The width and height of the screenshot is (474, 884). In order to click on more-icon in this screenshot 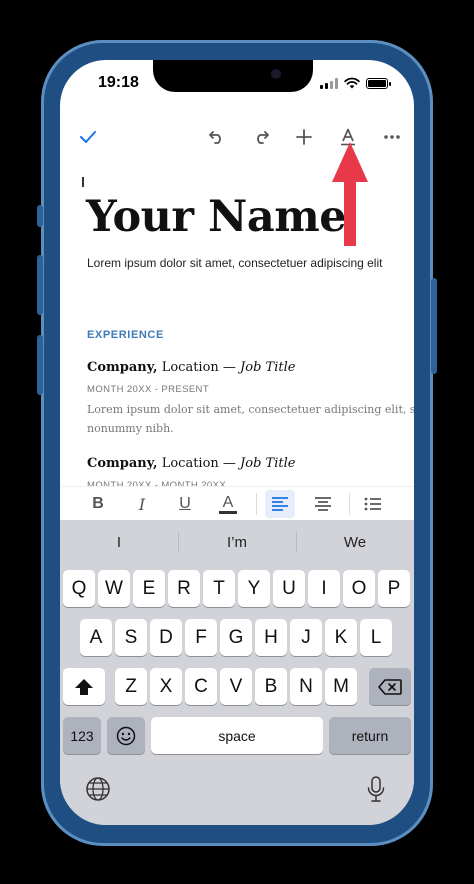, I will do `click(392, 137)`.